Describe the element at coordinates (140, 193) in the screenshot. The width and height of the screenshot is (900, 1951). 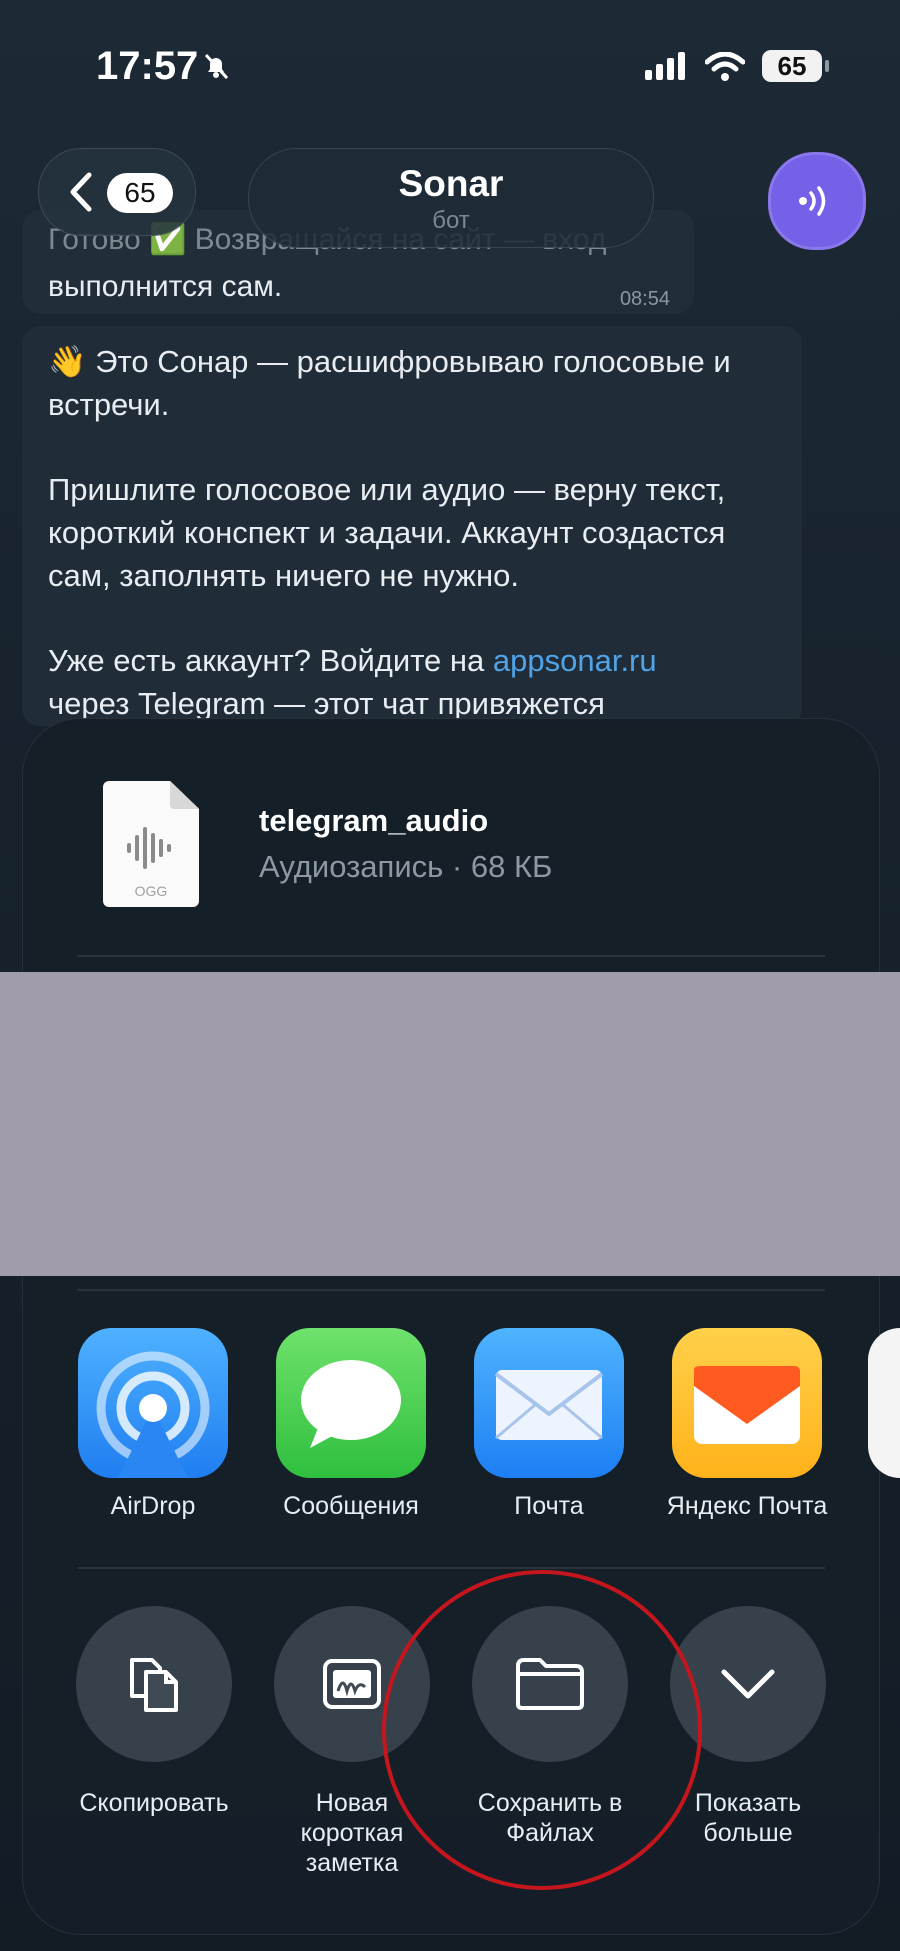
I see `unread-count-badge: 65` at that location.